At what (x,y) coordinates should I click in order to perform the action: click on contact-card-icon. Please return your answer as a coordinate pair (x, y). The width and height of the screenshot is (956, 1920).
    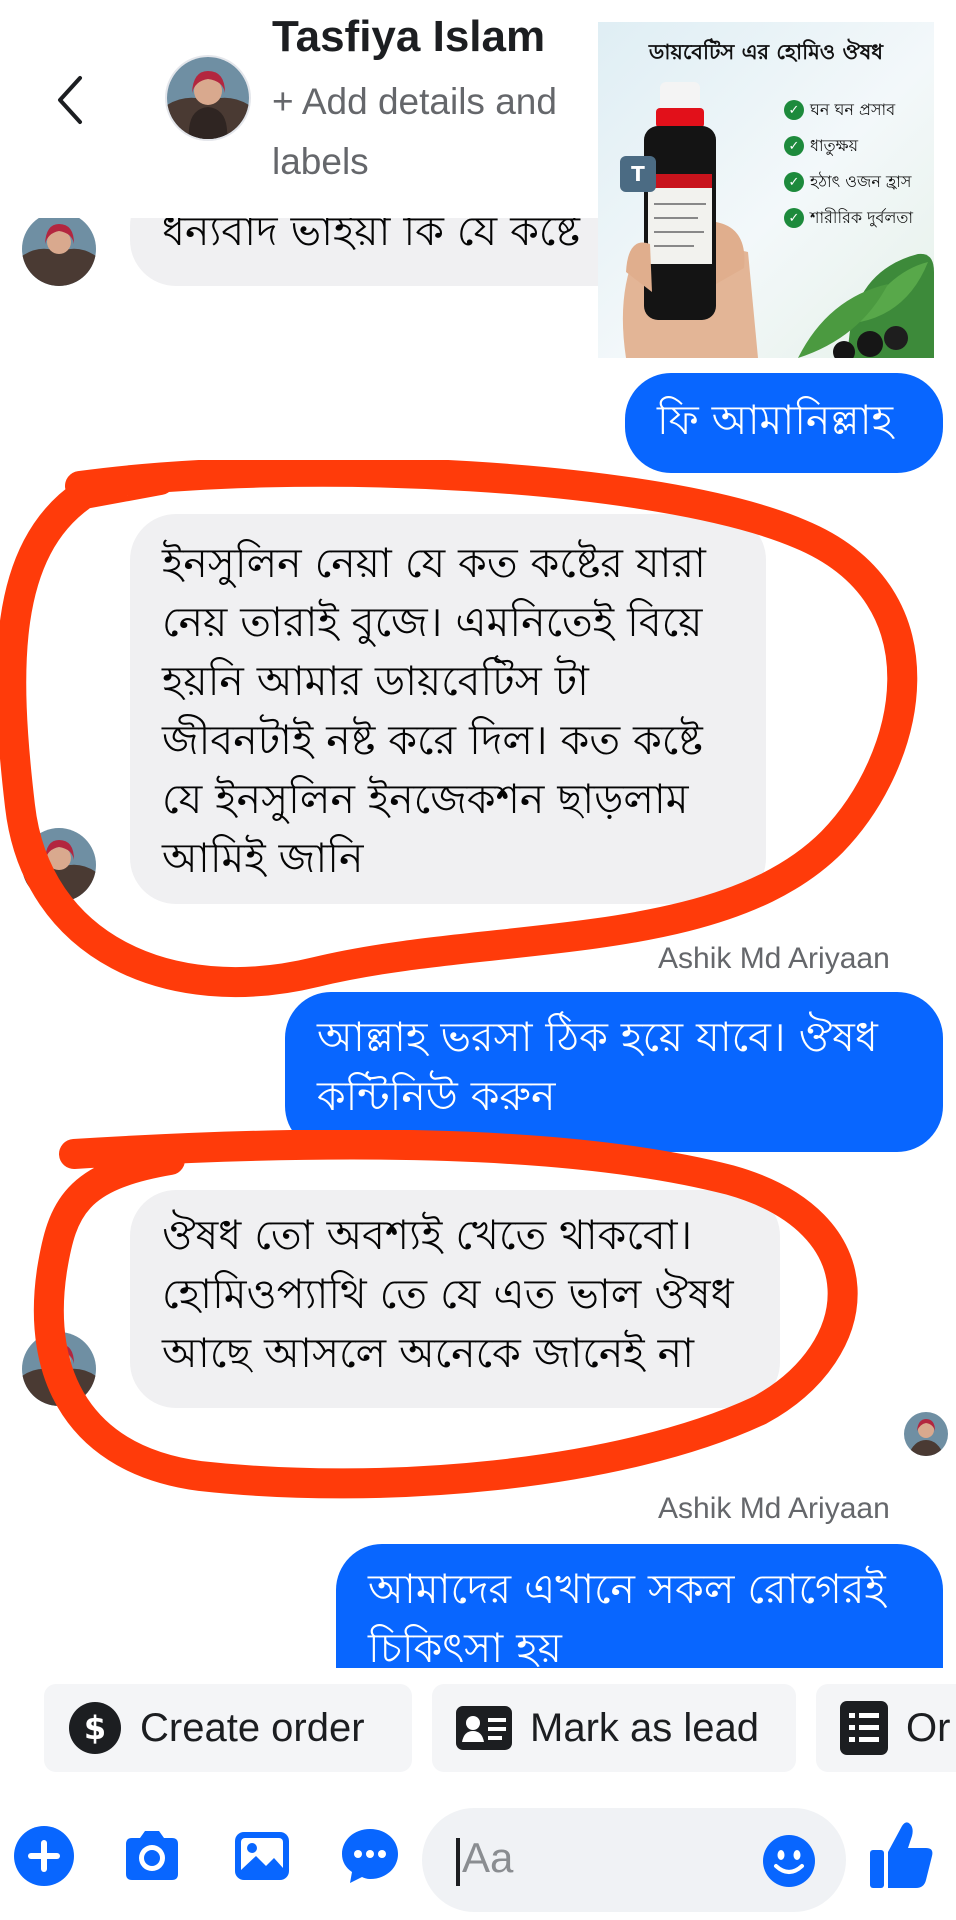
    Looking at the image, I should click on (484, 1728).